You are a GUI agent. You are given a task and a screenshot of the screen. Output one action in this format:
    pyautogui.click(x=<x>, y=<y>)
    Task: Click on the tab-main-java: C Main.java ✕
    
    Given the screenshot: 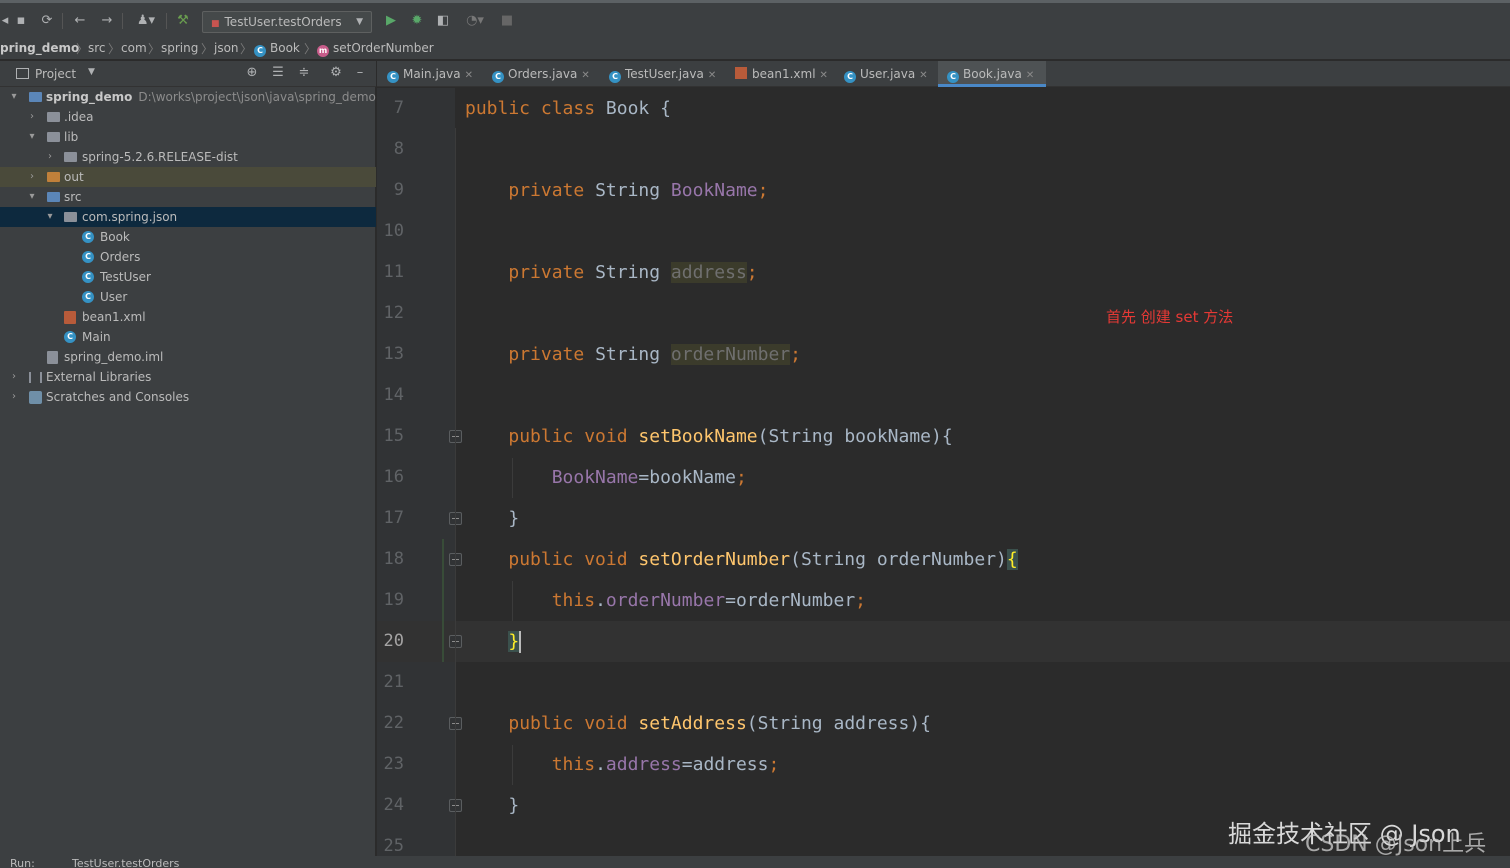 What is the action you would take?
    pyautogui.click(x=438, y=74)
    